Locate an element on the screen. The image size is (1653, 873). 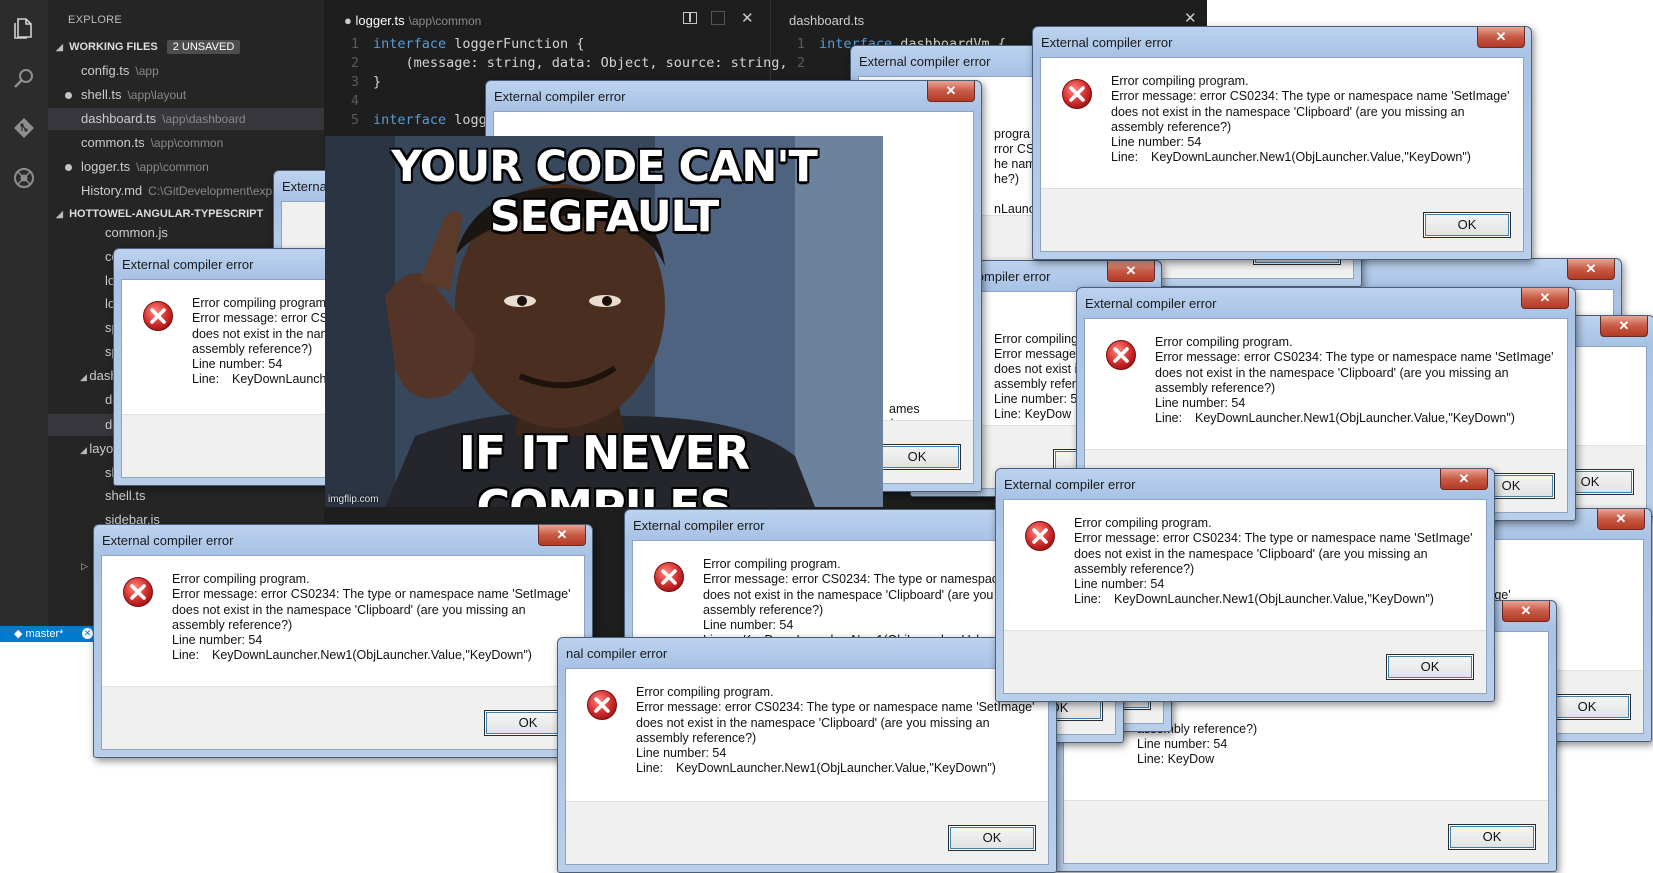
meme-top-text: YOUR CODE CAN'T SEGFAULT is located at coordinates (604, 192).